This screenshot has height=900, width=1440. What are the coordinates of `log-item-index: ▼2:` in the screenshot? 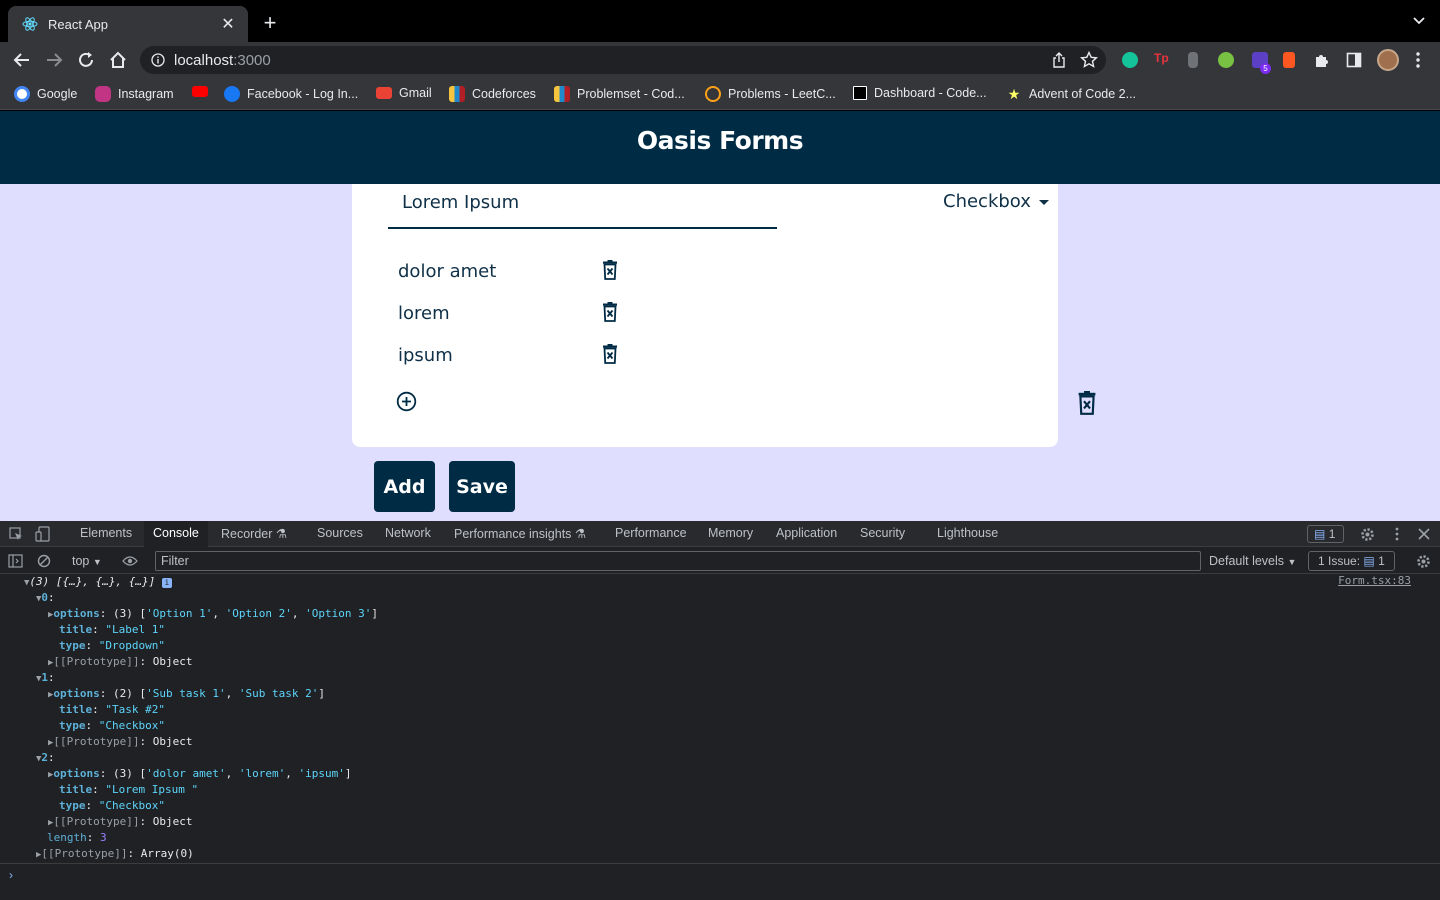 It's located at (45, 758).